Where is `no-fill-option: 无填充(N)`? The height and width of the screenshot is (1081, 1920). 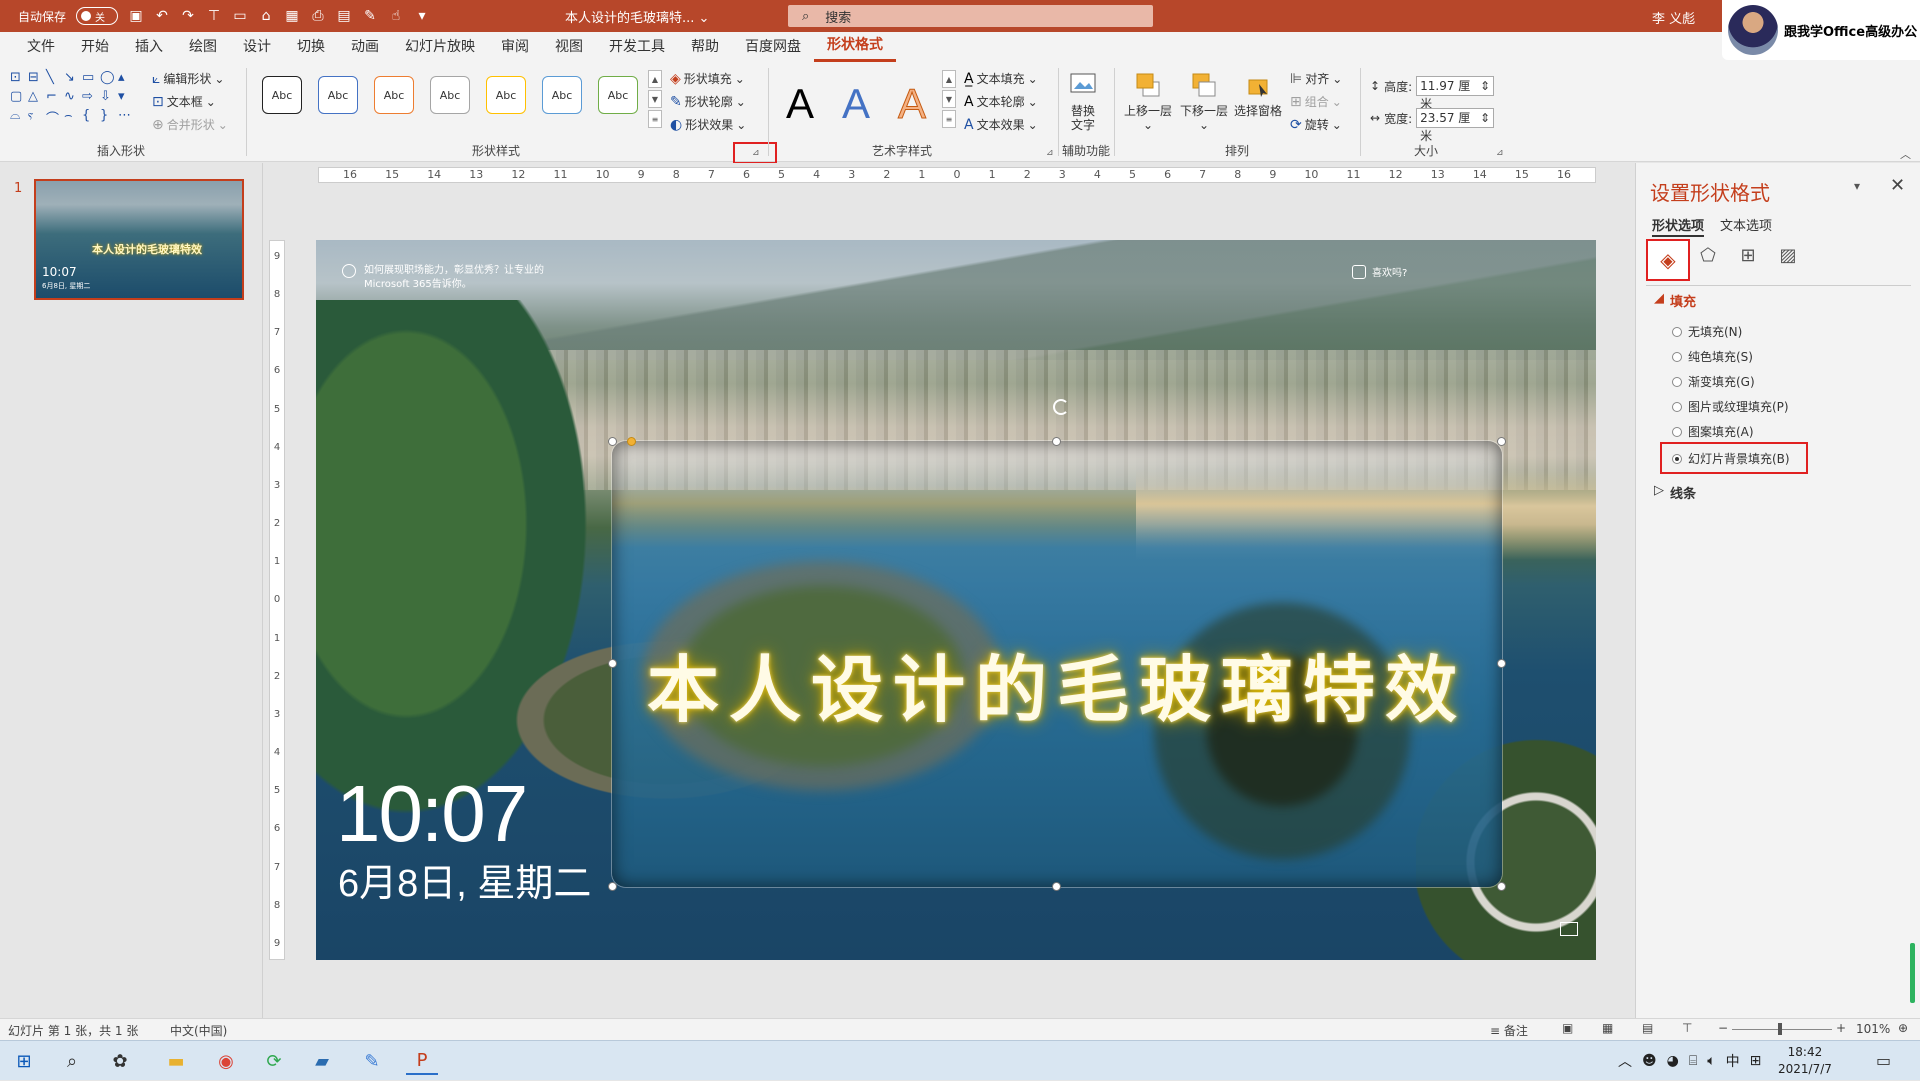 no-fill-option: 无填充(N) is located at coordinates (1707, 331).